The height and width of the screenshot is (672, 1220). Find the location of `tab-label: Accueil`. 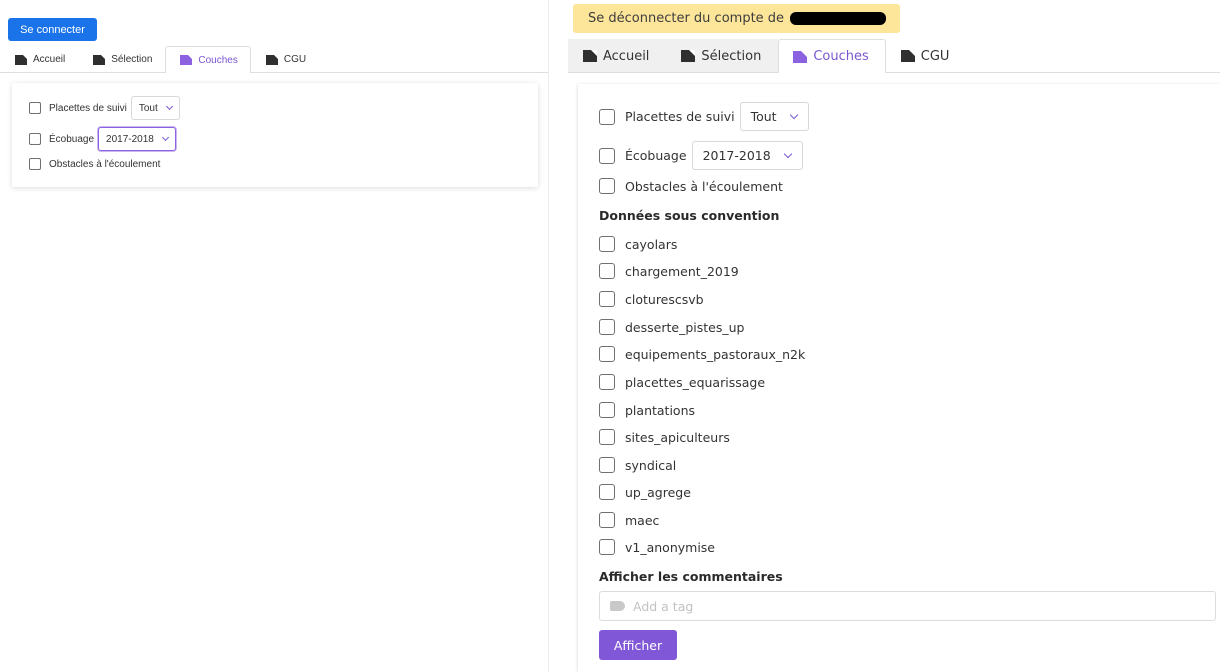

tab-label: Accueil is located at coordinates (49, 59).